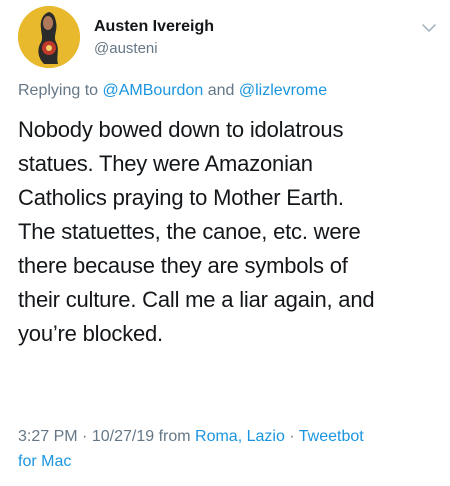 The image size is (450, 486). I want to click on mention-lizlevrome: @lizlevrome, so click(283, 90).